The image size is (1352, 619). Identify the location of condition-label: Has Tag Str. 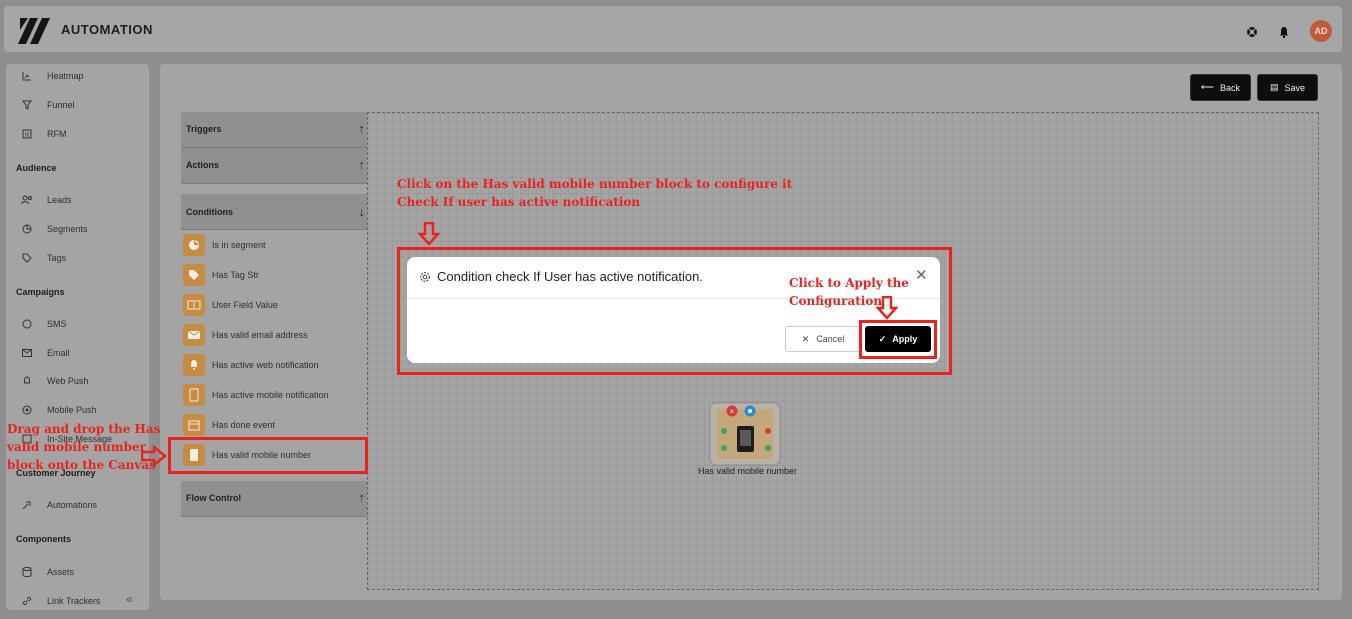
(235, 275).